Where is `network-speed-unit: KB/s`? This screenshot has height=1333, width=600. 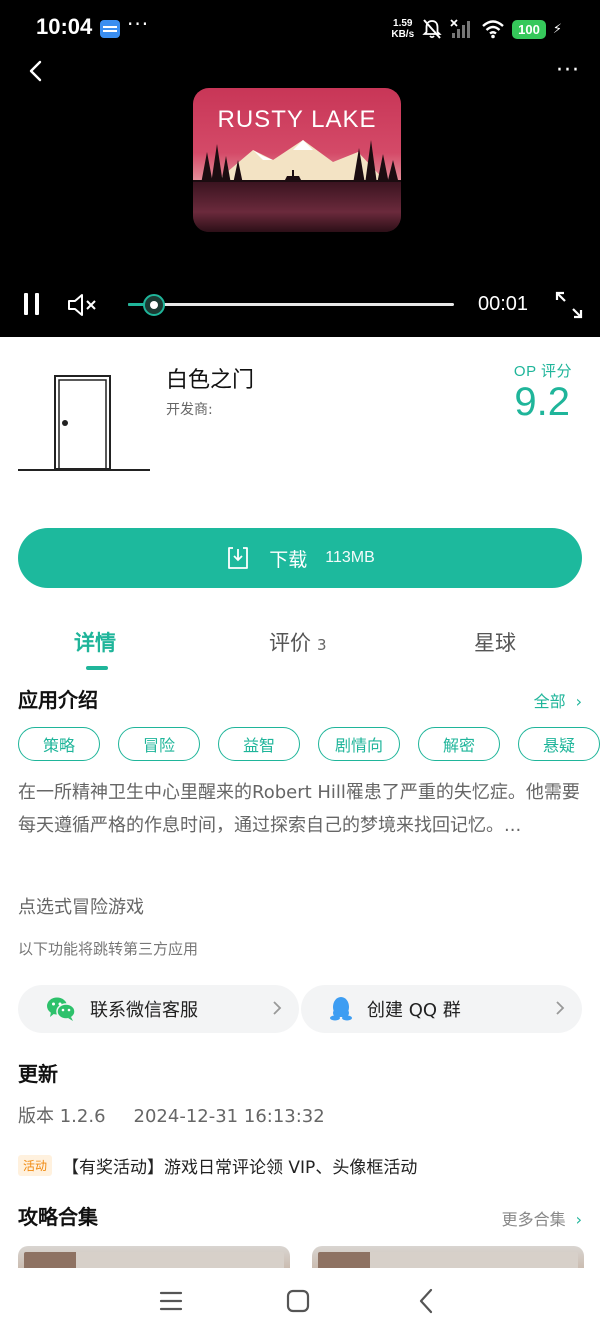 network-speed-unit: KB/s is located at coordinates (403, 34).